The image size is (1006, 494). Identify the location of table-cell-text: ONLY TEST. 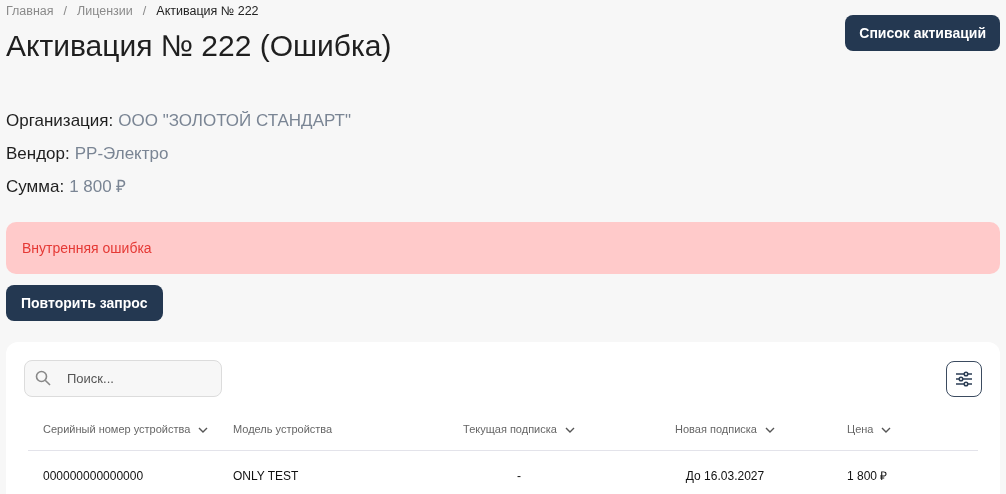
(266, 476).